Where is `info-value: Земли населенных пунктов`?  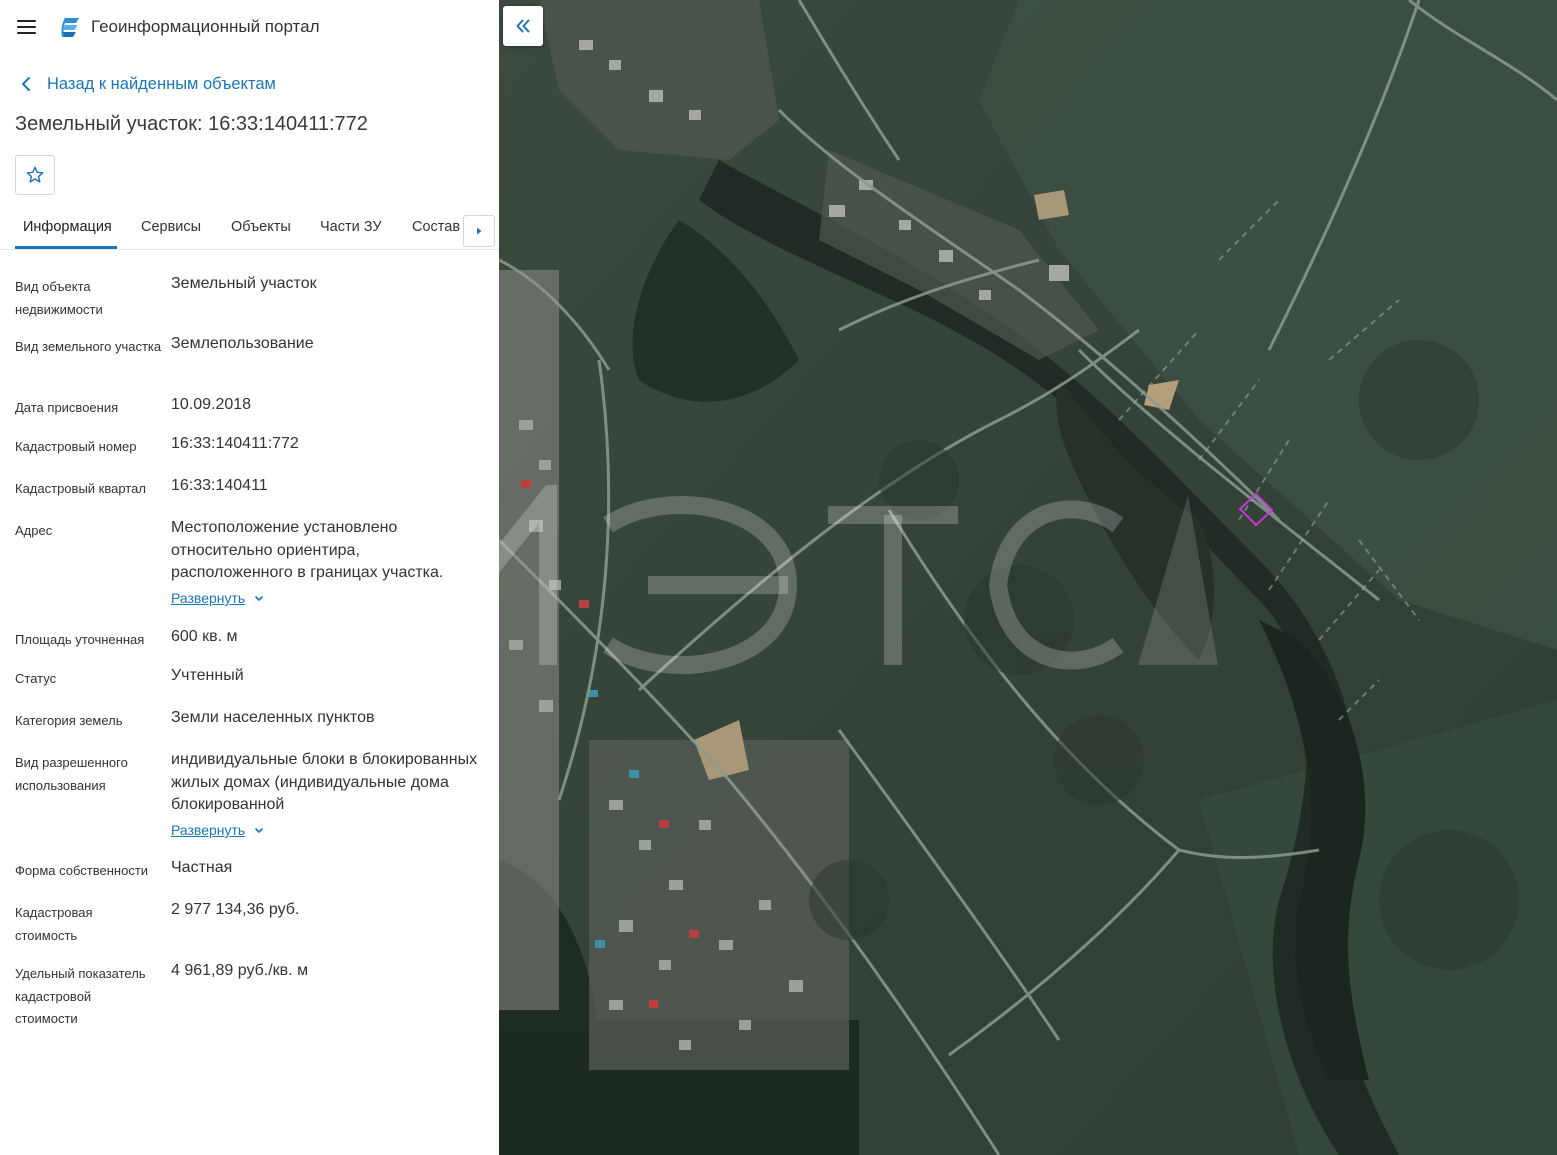 info-value: Земли населенных пунктов is located at coordinates (273, 717).